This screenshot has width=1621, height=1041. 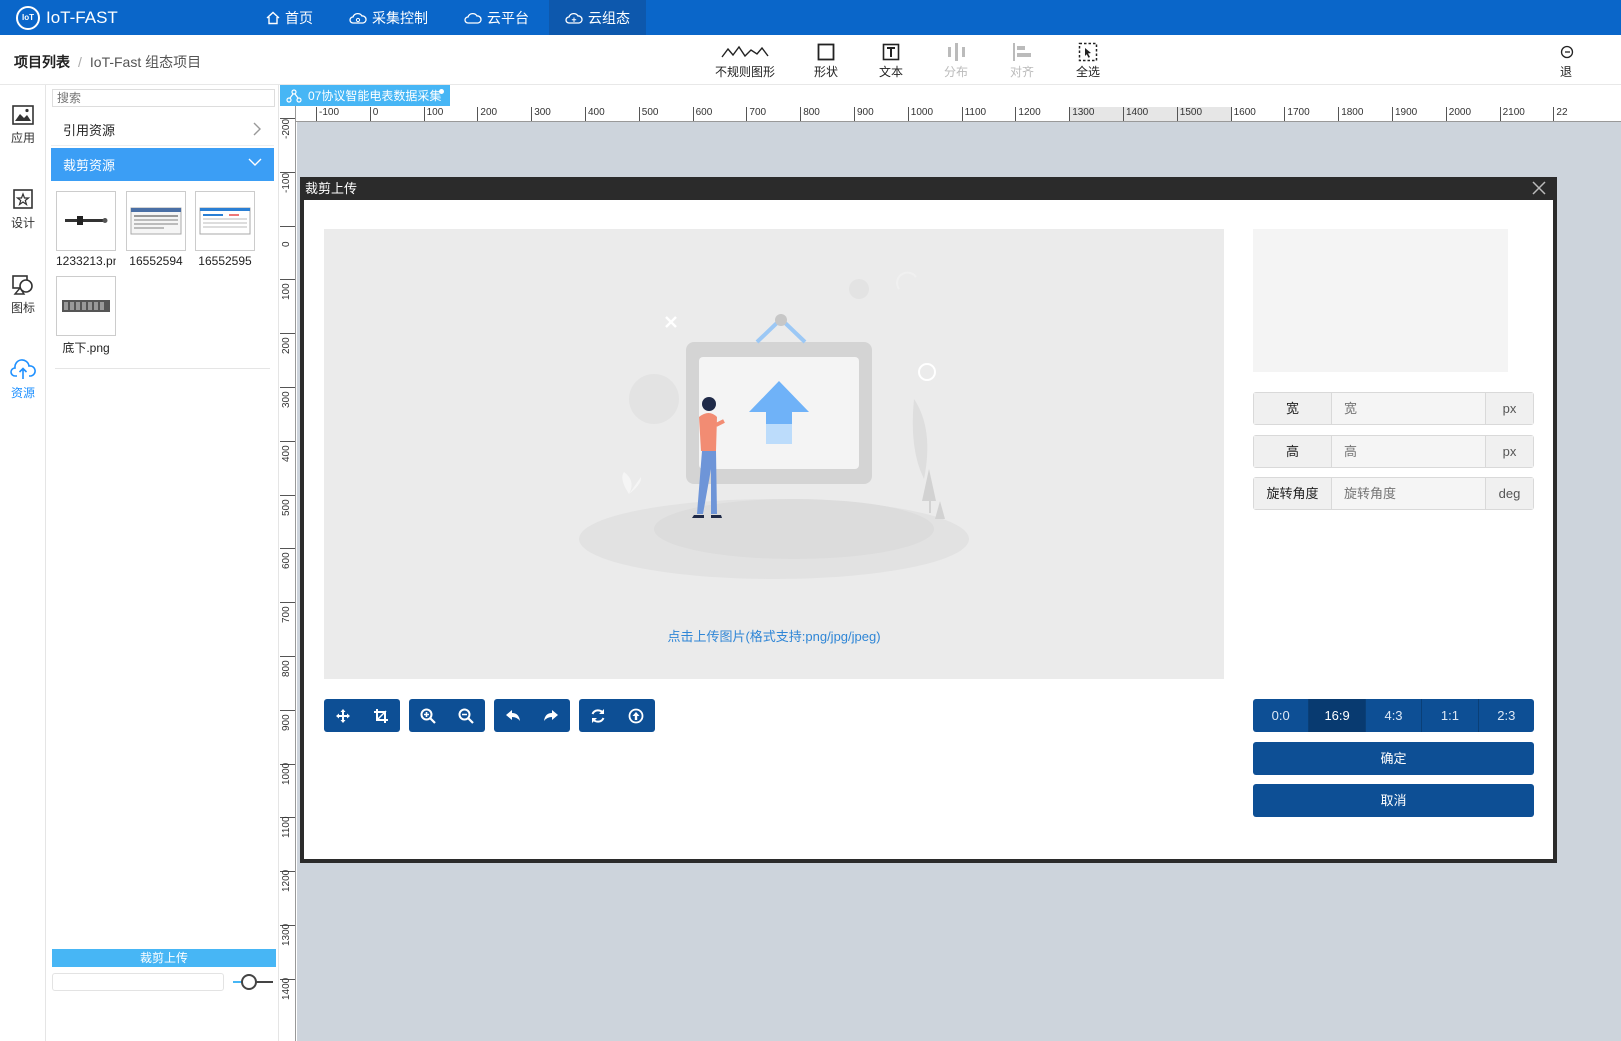 I want to click on rail-app: 应用, so click(x=23, y=123).